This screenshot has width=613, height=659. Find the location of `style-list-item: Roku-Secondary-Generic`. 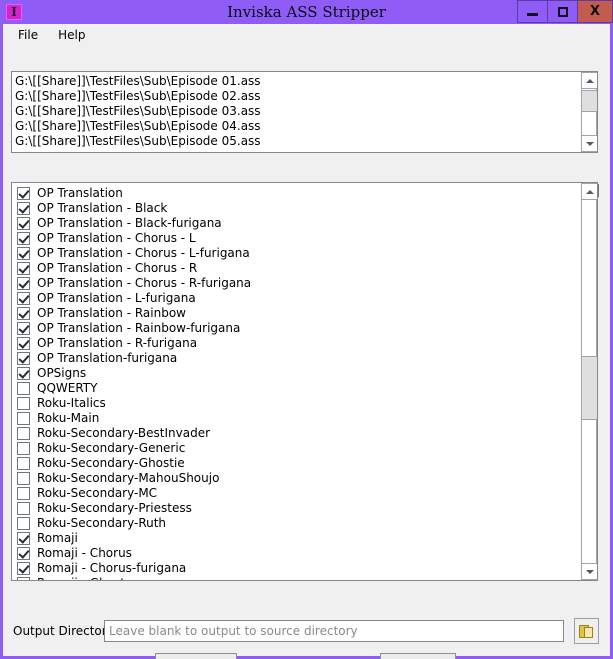

style-list-item: Roku-Secondary-Generic is located at coordinates (298, 448).